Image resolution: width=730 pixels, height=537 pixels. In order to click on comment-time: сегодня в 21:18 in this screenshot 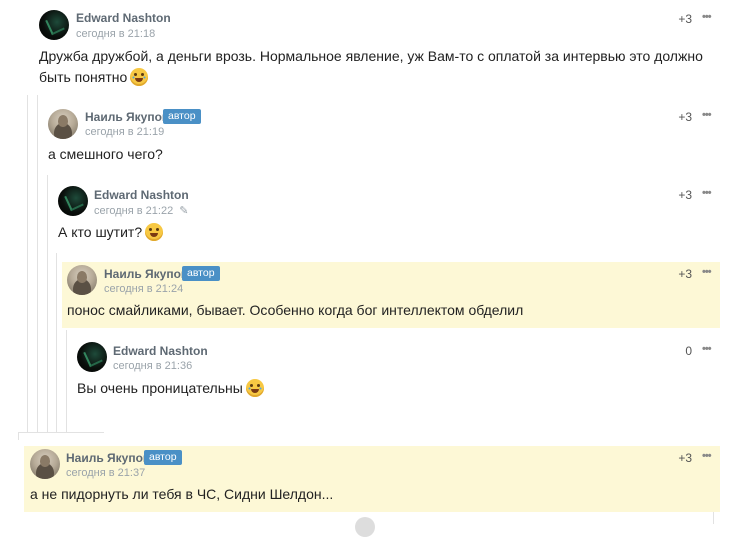, I will do `click(115, 34)`.